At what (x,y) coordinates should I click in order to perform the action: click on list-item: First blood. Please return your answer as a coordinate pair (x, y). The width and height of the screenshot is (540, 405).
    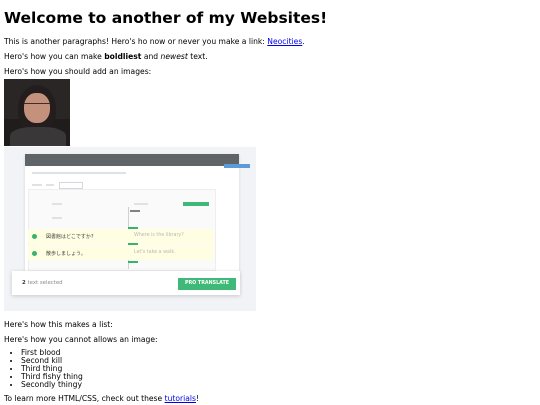
    Looking at the image, I should click on (277, 353).